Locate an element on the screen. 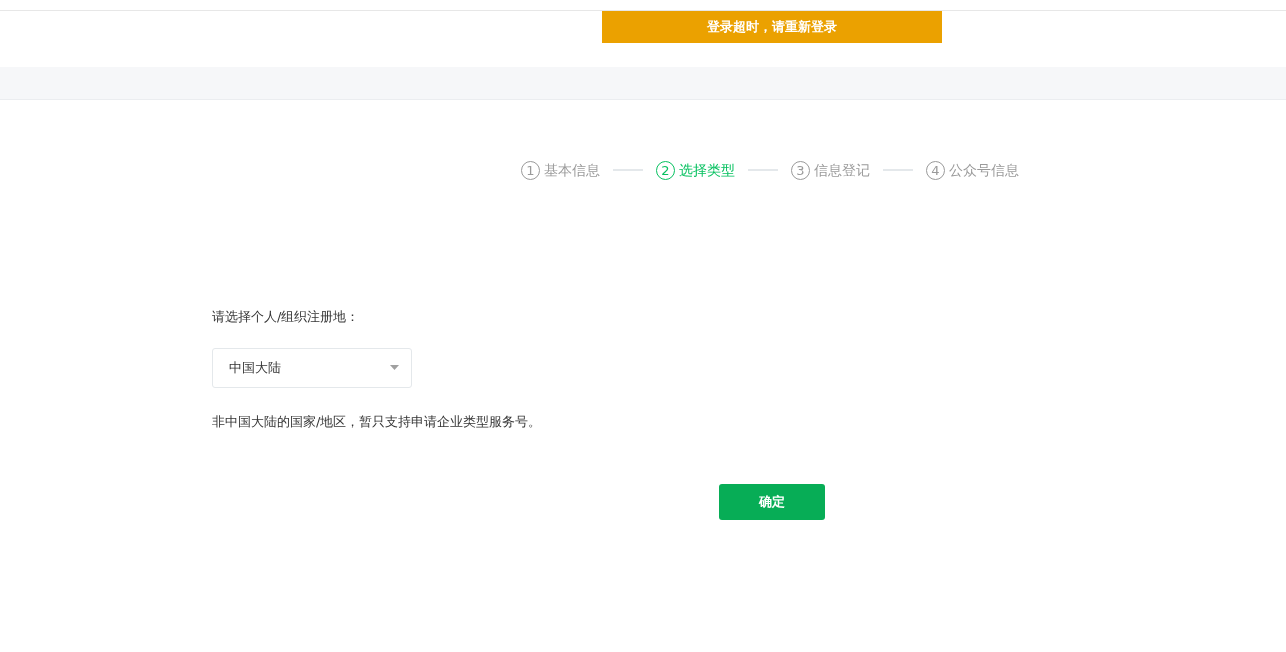 This screenshot has height=652, width=1286. step-label: 信息登记 is located at coordinates (842, 170).